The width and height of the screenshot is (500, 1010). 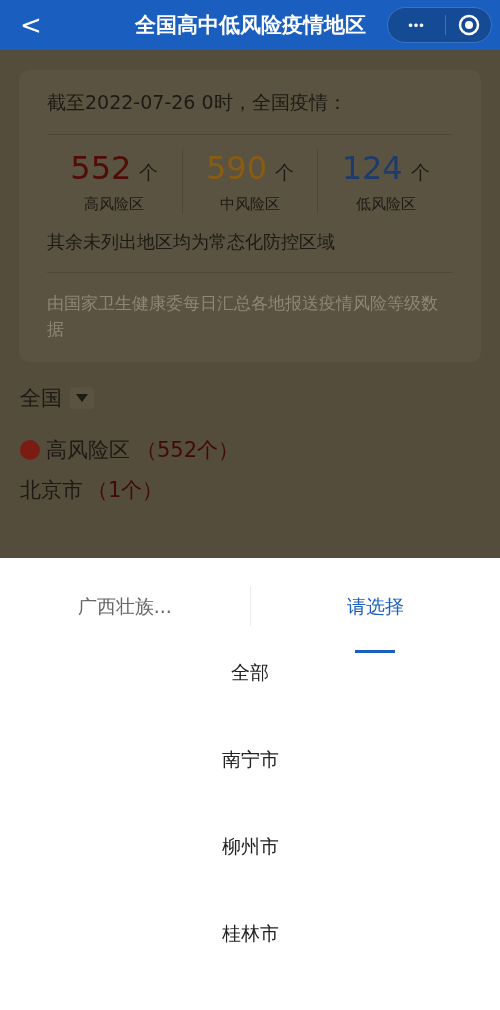 I want to click on more-button: •••, so click(x=416, y=25).